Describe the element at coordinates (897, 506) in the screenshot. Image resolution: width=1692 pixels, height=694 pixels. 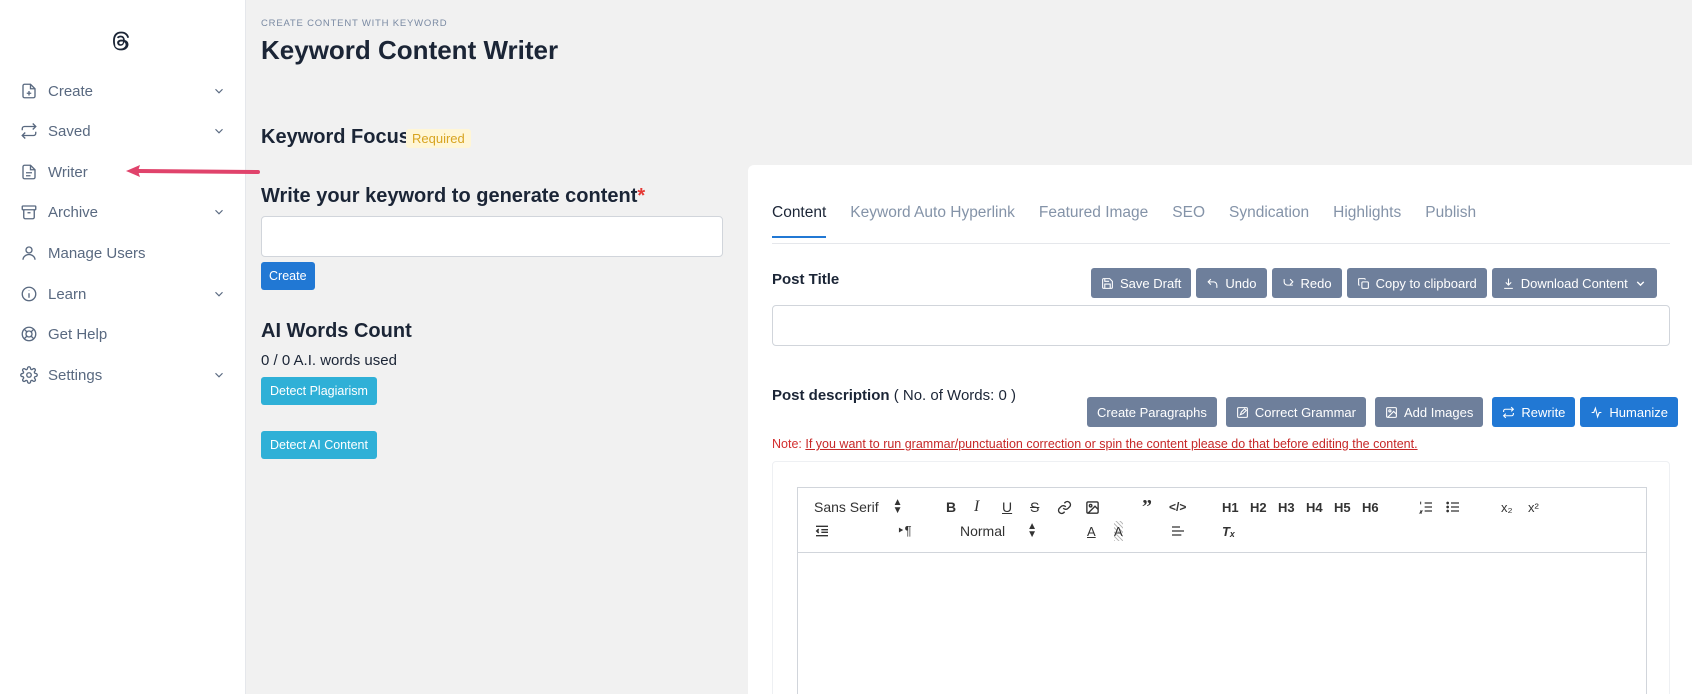
I see `select-arrows-icon: ▲ ▼` at that location.